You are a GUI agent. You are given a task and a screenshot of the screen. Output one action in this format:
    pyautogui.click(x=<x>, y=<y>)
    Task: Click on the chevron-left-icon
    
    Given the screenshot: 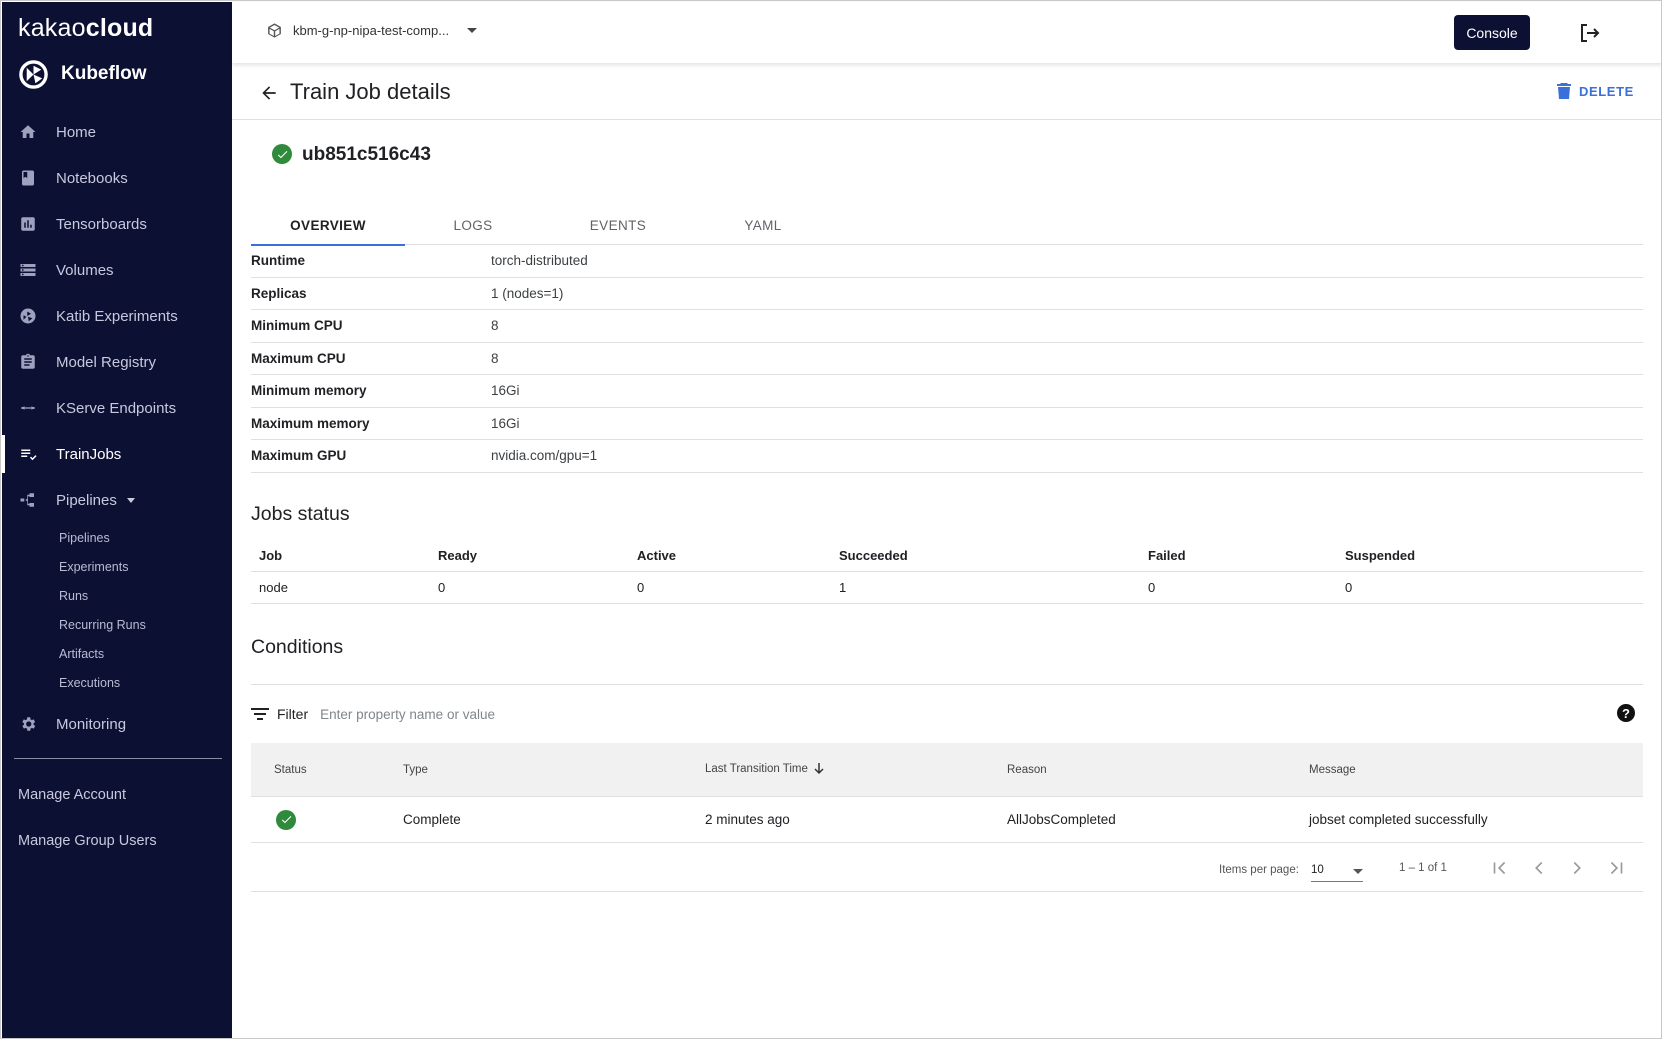 What is the action you would take?
    pyautogui.click(x=1539, y=868)
    